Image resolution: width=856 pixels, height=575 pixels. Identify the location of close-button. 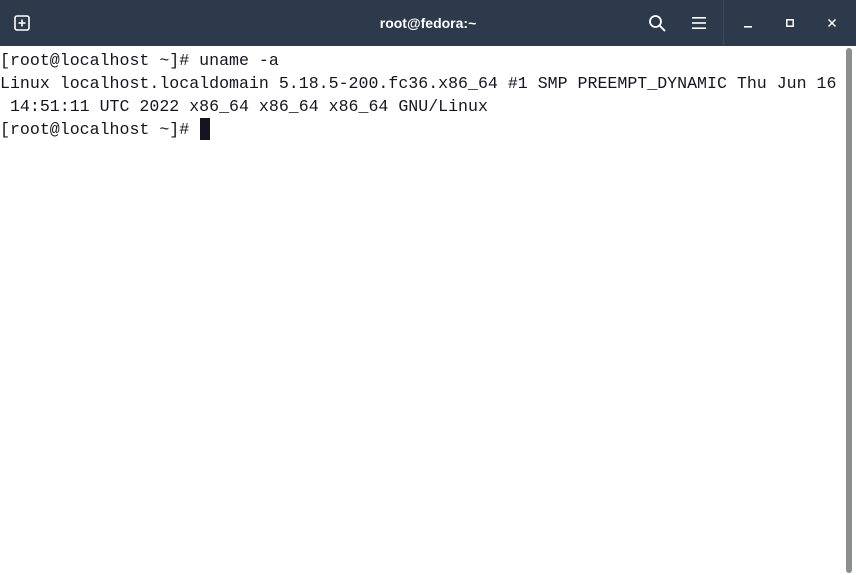
(832, 23).